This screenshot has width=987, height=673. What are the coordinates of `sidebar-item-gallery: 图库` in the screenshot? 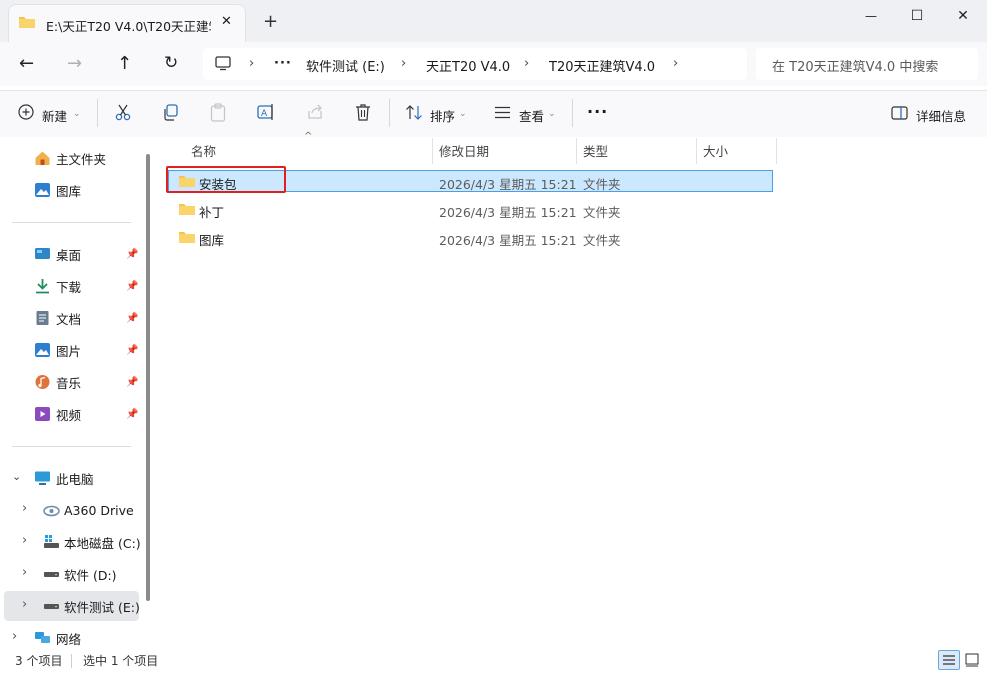 It's located at (57, 190).